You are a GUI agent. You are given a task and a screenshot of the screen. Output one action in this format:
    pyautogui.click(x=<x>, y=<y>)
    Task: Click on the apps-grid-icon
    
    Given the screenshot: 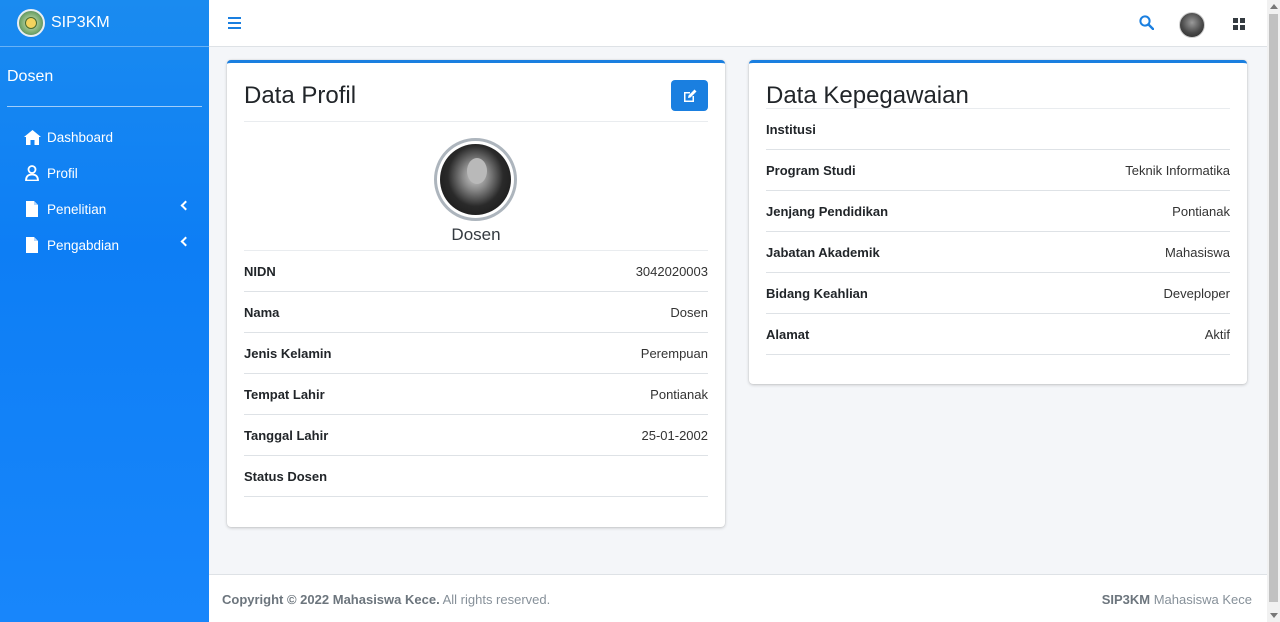 What is the action you would take?
    pyautogui.click(x=1239, y=24)
    